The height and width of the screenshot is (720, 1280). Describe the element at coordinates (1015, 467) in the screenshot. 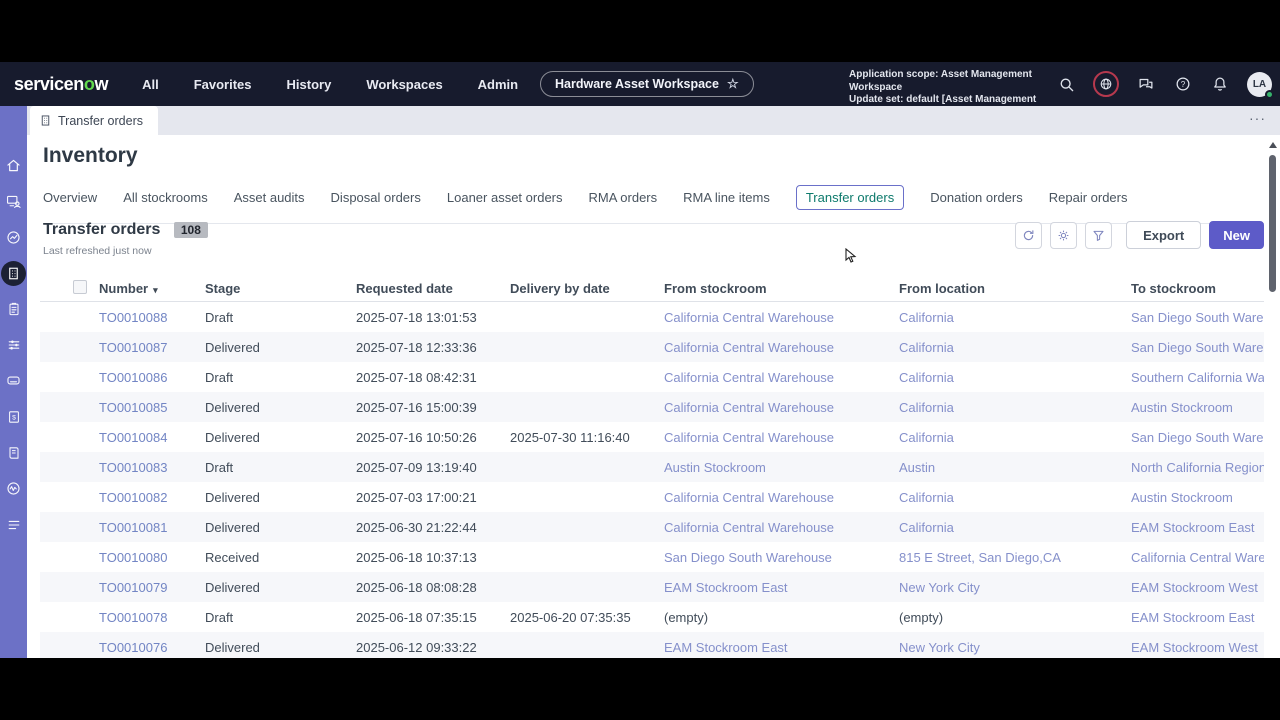

I see `cell-from-location: Austin` at that location.